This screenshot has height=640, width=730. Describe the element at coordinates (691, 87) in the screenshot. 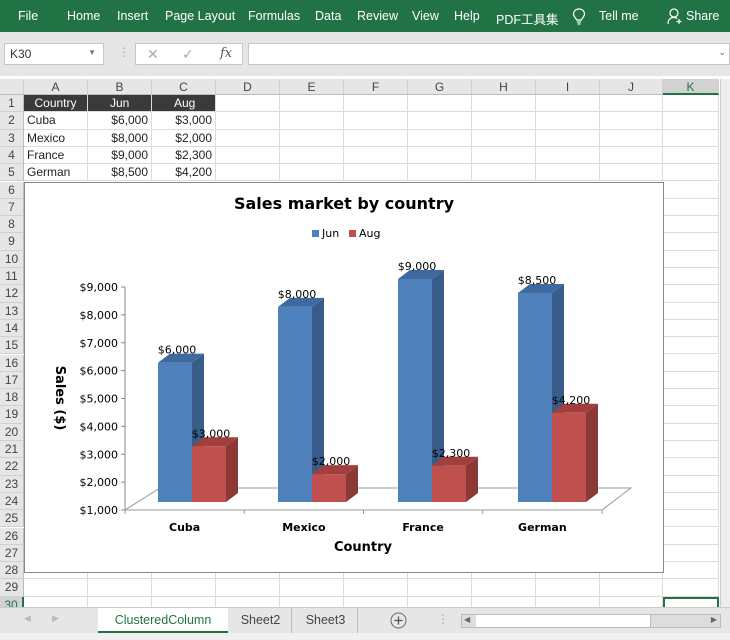

I see `column-header-k: K` at that location.